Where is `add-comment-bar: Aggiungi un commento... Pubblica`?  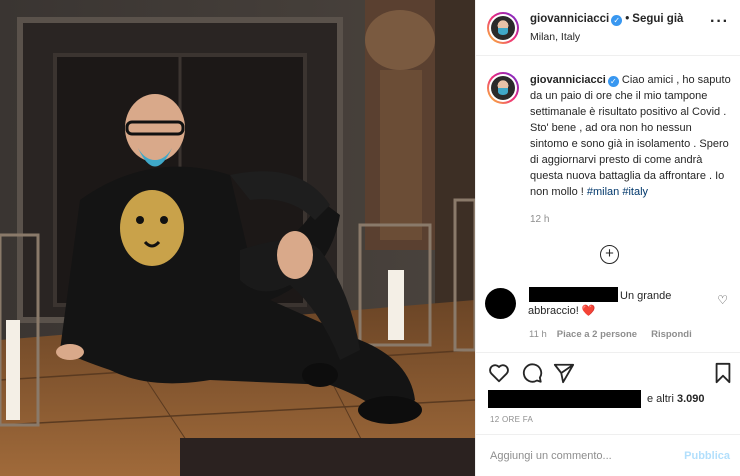
add-comment-bar: Aggiungi un commento... Pubblica is located at coordinates (608, 455).